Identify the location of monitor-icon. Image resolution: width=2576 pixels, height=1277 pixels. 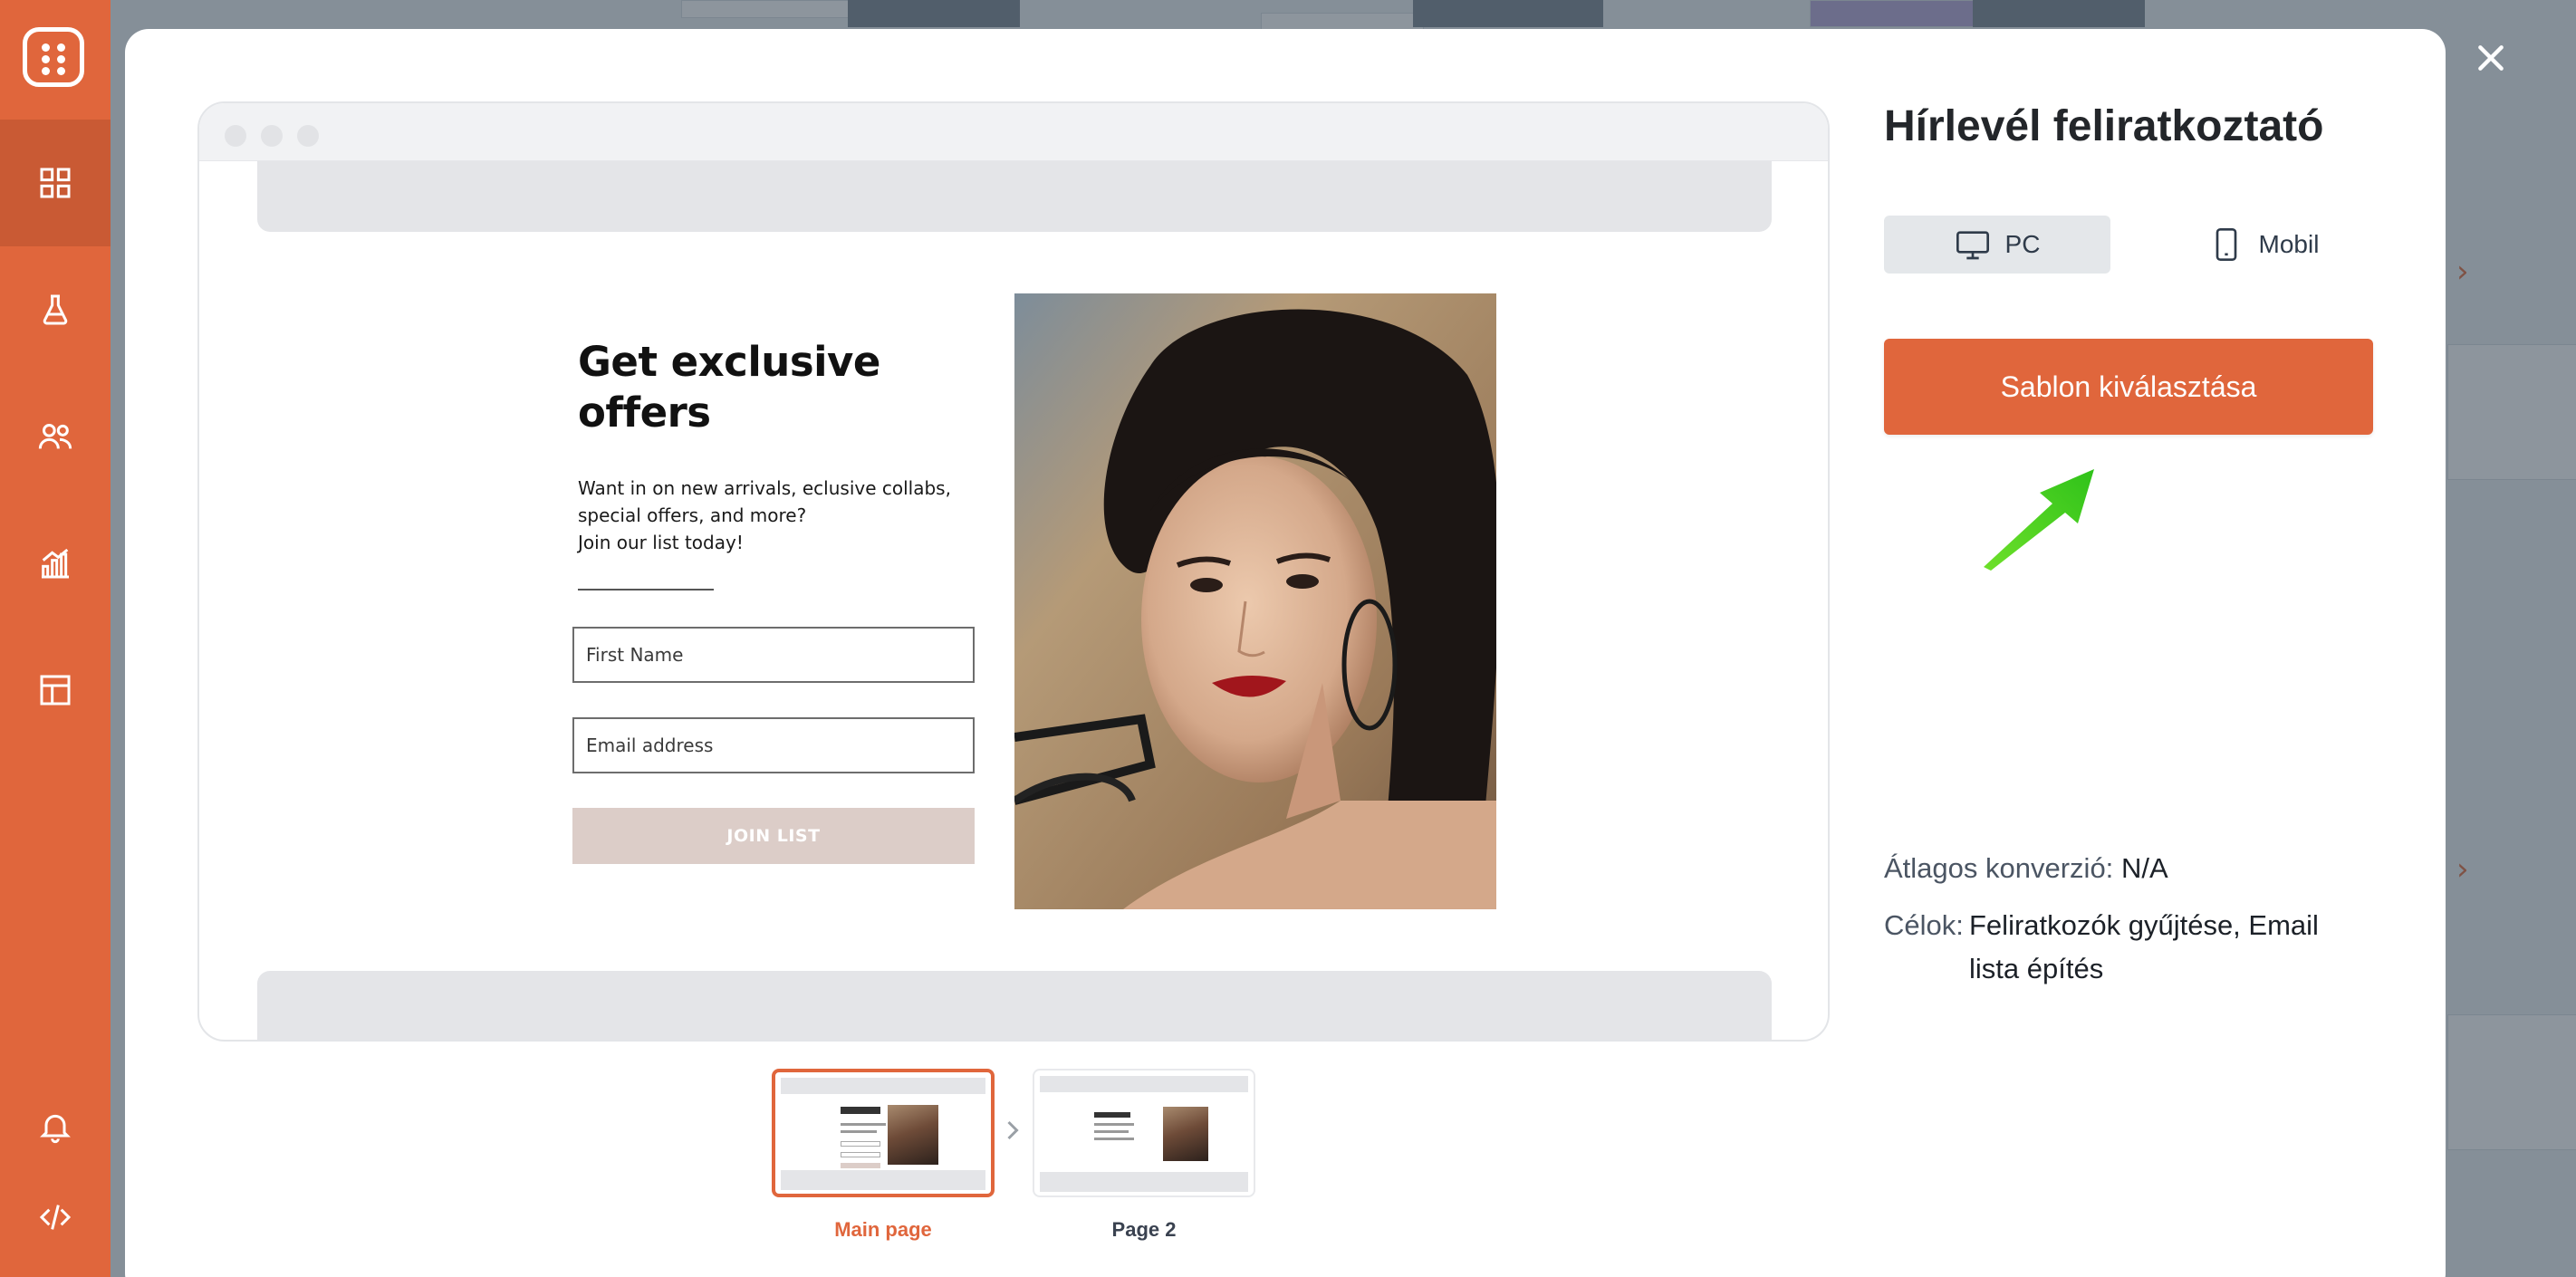
(1972, 246).